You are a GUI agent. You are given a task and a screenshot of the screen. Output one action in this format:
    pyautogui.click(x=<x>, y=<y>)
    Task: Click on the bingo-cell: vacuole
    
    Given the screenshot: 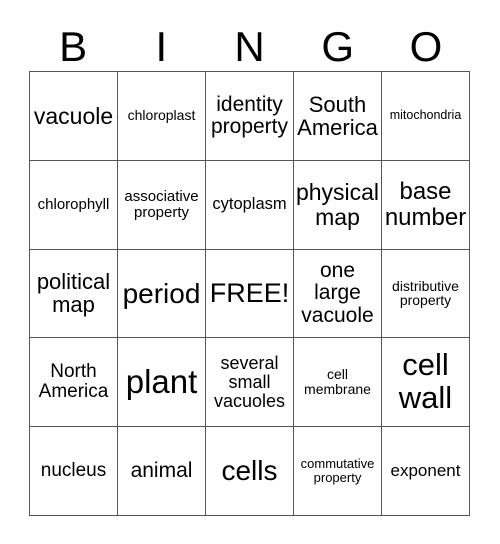 What is the action you would take?
    pyautogui.click(x=74, y=116)
    